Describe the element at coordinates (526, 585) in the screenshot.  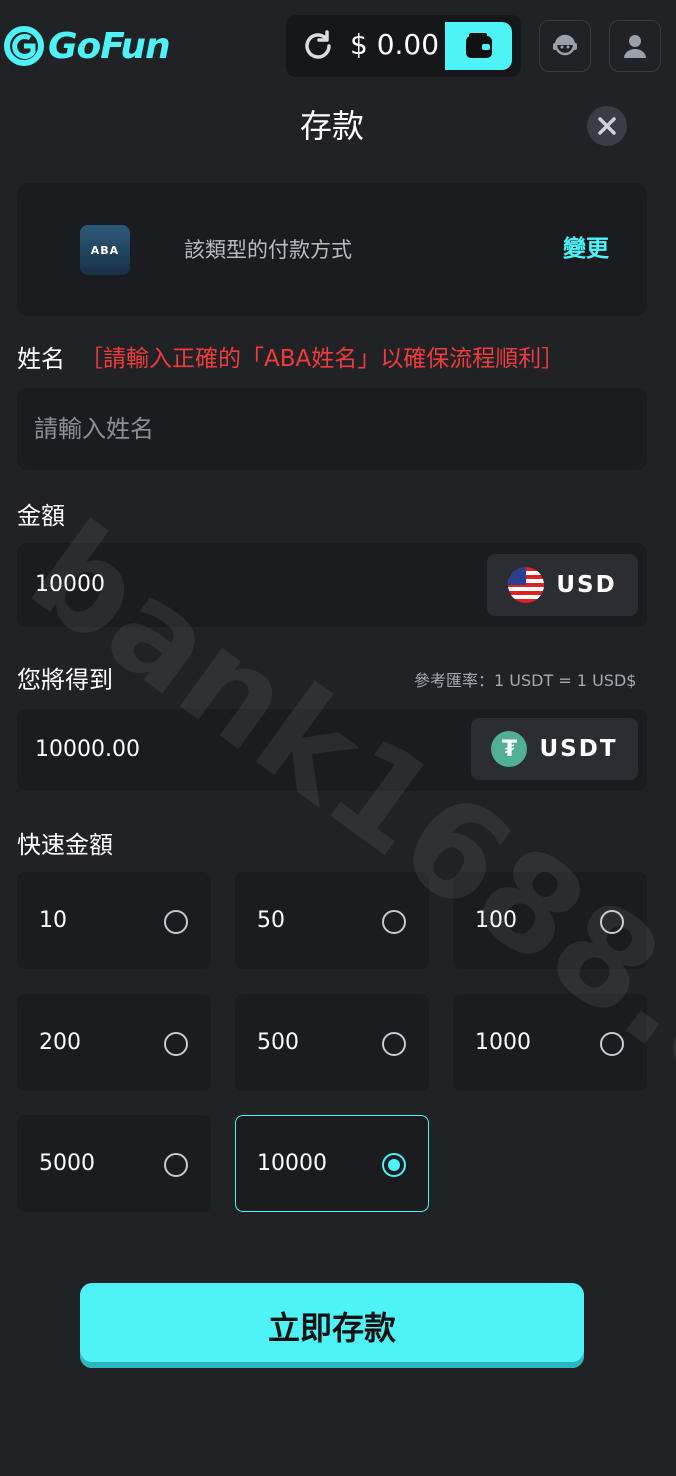
I see `us-flag-icon` at that location.